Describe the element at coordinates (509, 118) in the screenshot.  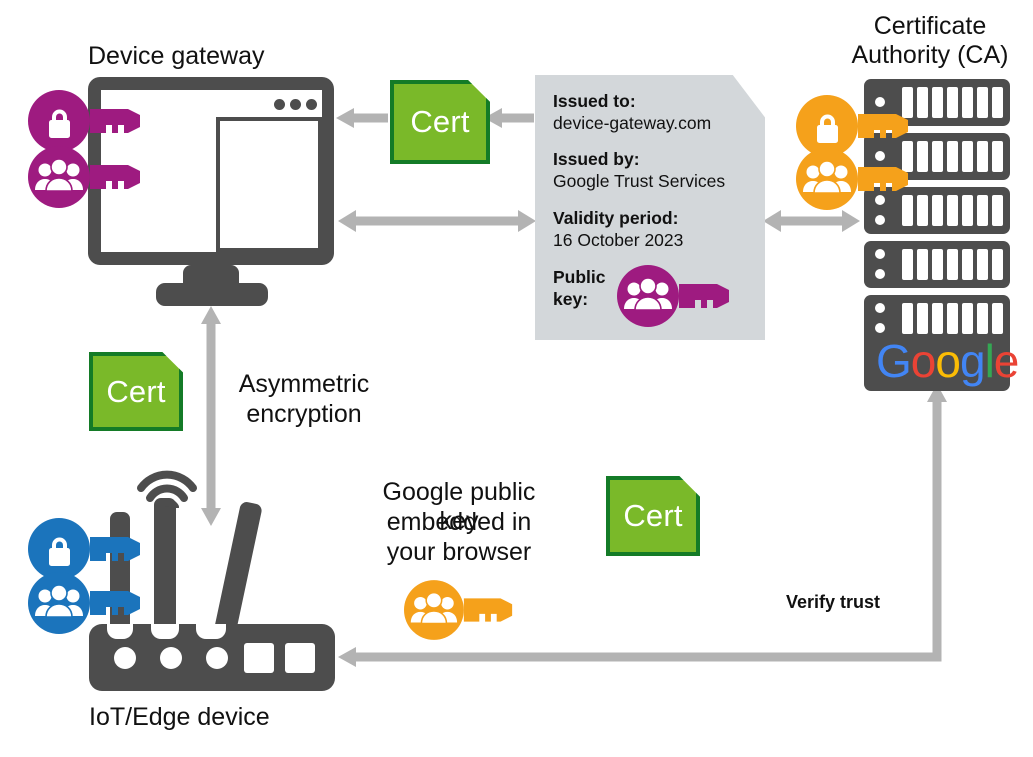
I see `arrow-panel-to-cert` at that location.